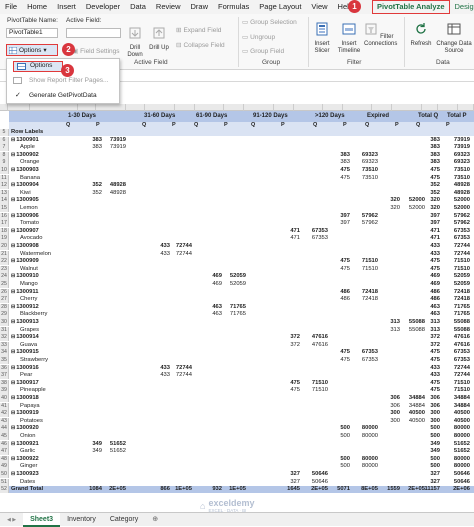  What do you see at coordinates (295, 345) in the screenshot?
I see `pivot-value-cell: 372` at bounding box center [295, 345].